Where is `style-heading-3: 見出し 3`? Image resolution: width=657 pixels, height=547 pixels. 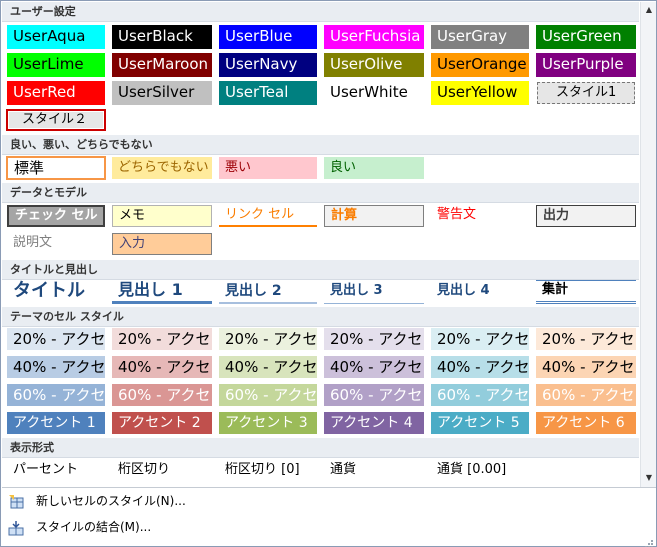 style-heading-3: 見出し 3 is located at coordinates (374, 292).